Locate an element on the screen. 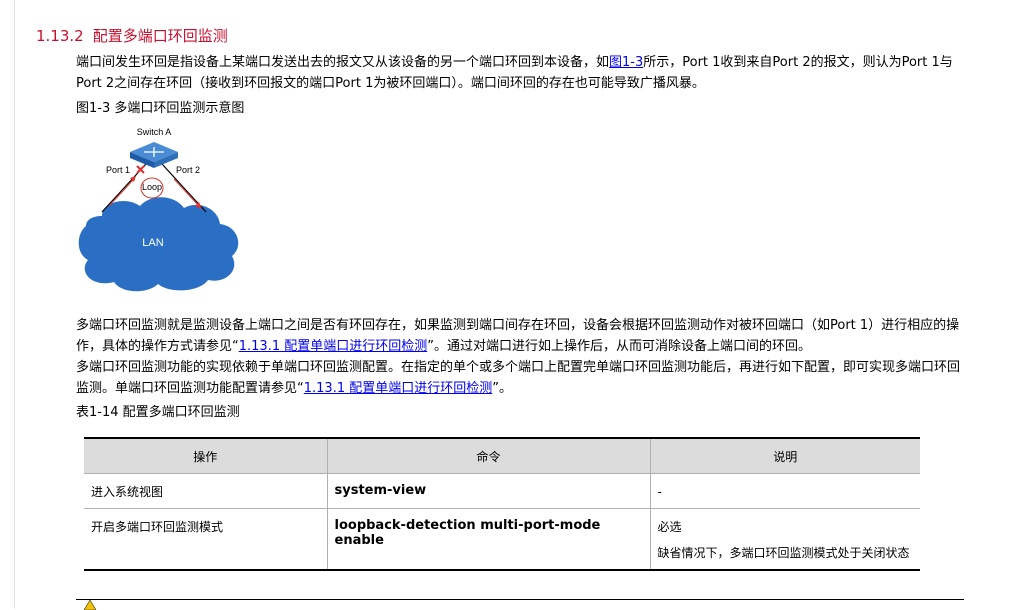 This screenshot has width=1024, height=610. switch-label: Switch A is located at coordinates (154, 132).